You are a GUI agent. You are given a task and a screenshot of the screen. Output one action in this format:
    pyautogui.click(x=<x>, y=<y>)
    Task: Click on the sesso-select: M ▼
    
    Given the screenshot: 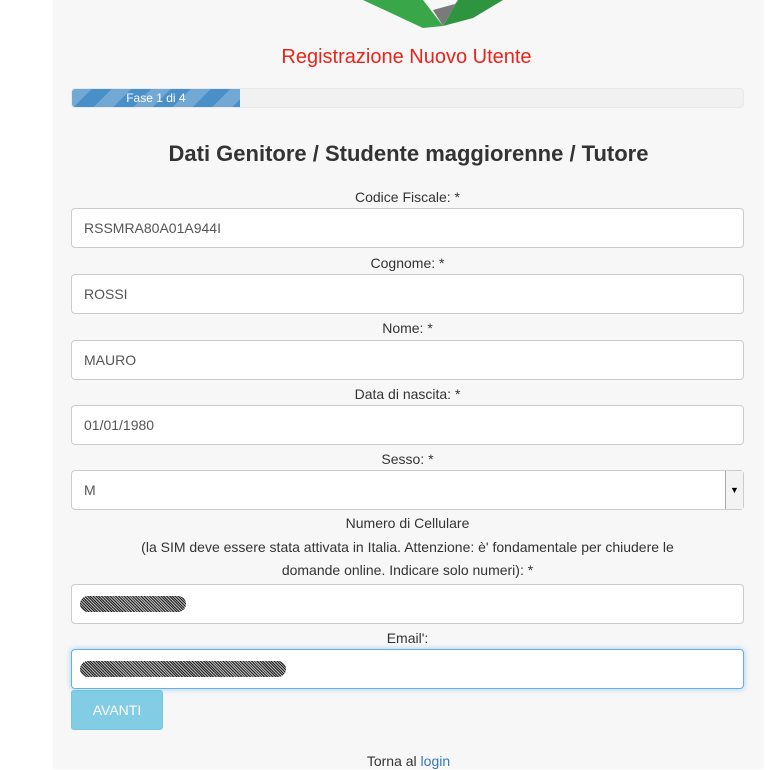 What is the action you would take?
    pyautogui.click(x=407, y=490)
    